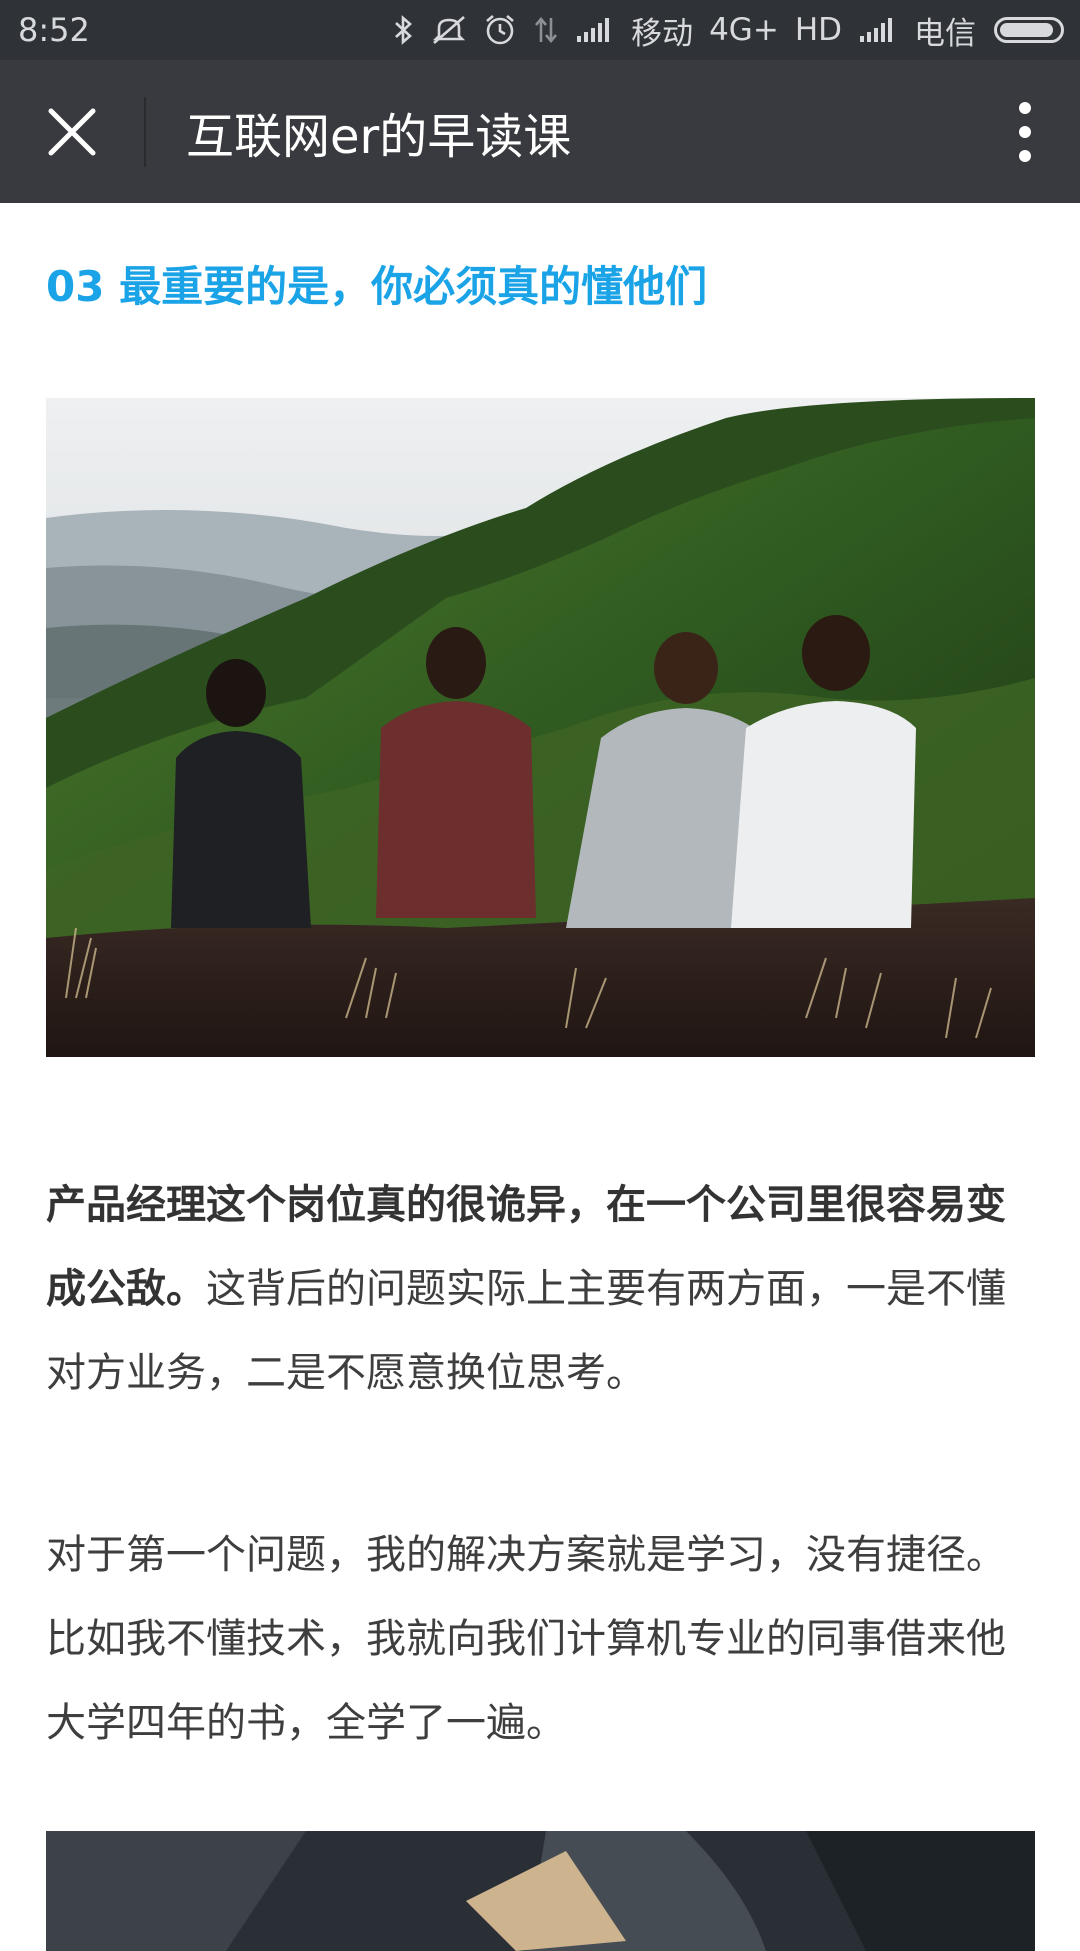 The height and width of the screenshot is (1951, 1080). I want to click on section-heading: 03 最重要的是，你必须真的懂他们, so click(377, 286).